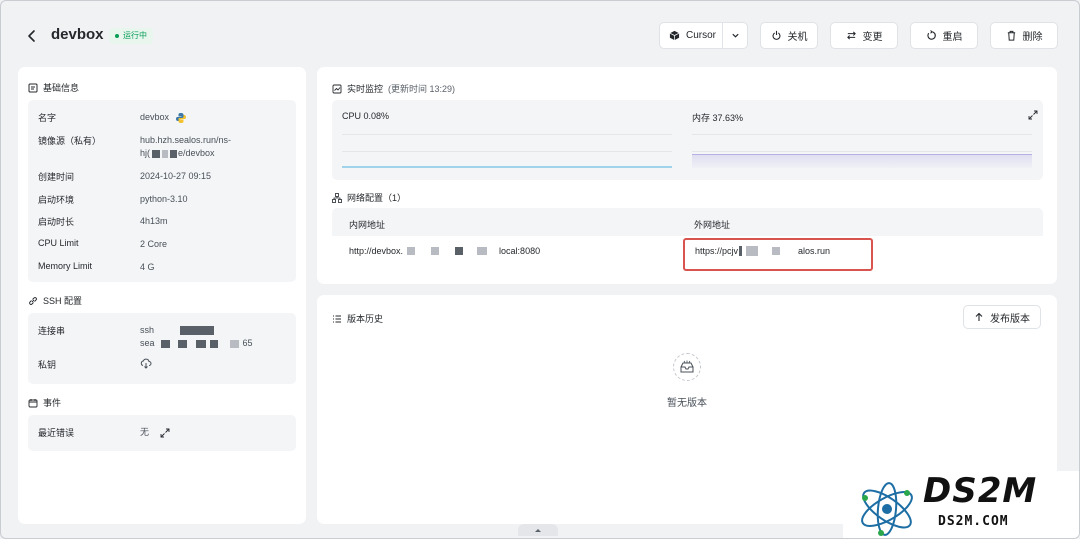  What do you see at coordinates (186, 140) in the screenshot?
I see `image-value-line1: hub.hzh.sealos.run/ns-` at bounding box center [186, 140].